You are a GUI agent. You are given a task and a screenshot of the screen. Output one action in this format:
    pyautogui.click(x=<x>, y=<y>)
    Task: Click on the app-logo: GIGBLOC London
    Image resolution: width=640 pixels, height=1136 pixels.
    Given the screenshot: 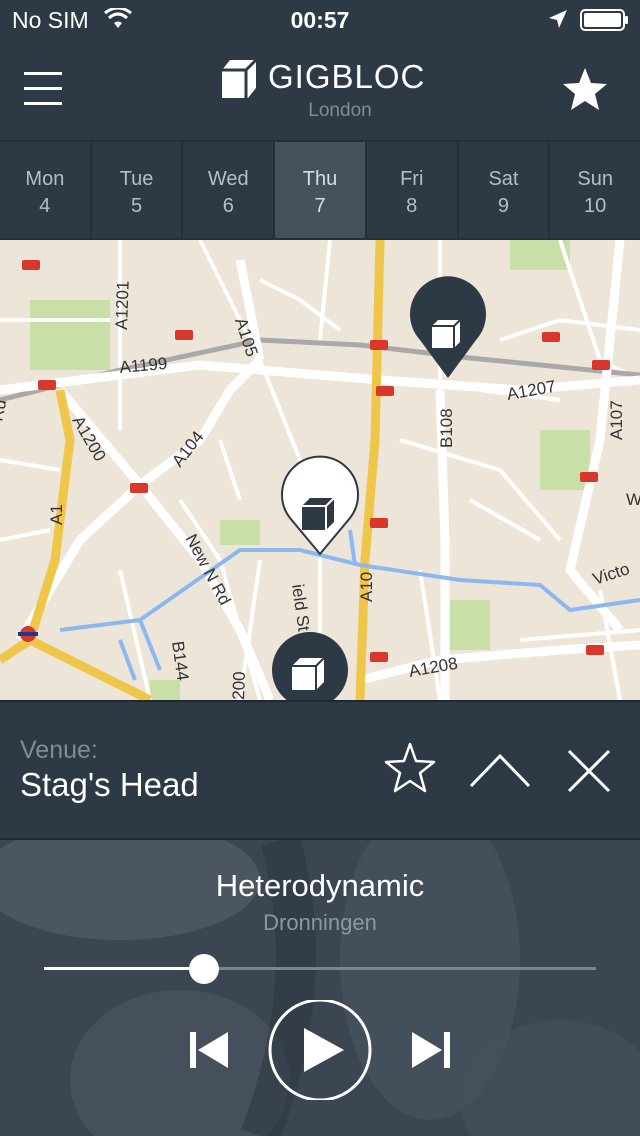 What is the action you would take?
    pyautogui.click(x=325, y=93)
    